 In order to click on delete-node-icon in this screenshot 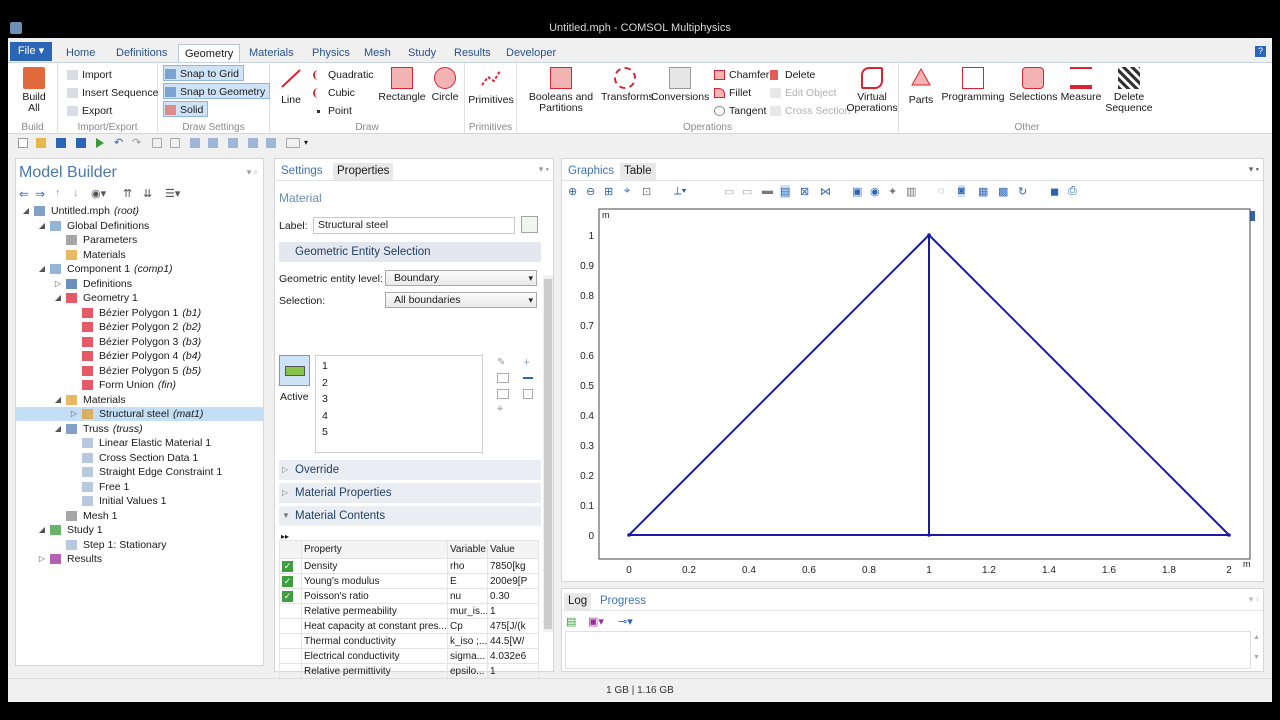, I will do `click(213, 143)`.